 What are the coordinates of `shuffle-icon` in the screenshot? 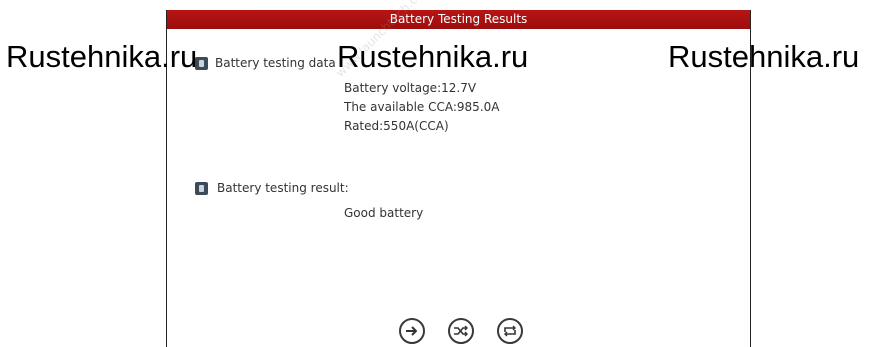 It's located at (461, 331).